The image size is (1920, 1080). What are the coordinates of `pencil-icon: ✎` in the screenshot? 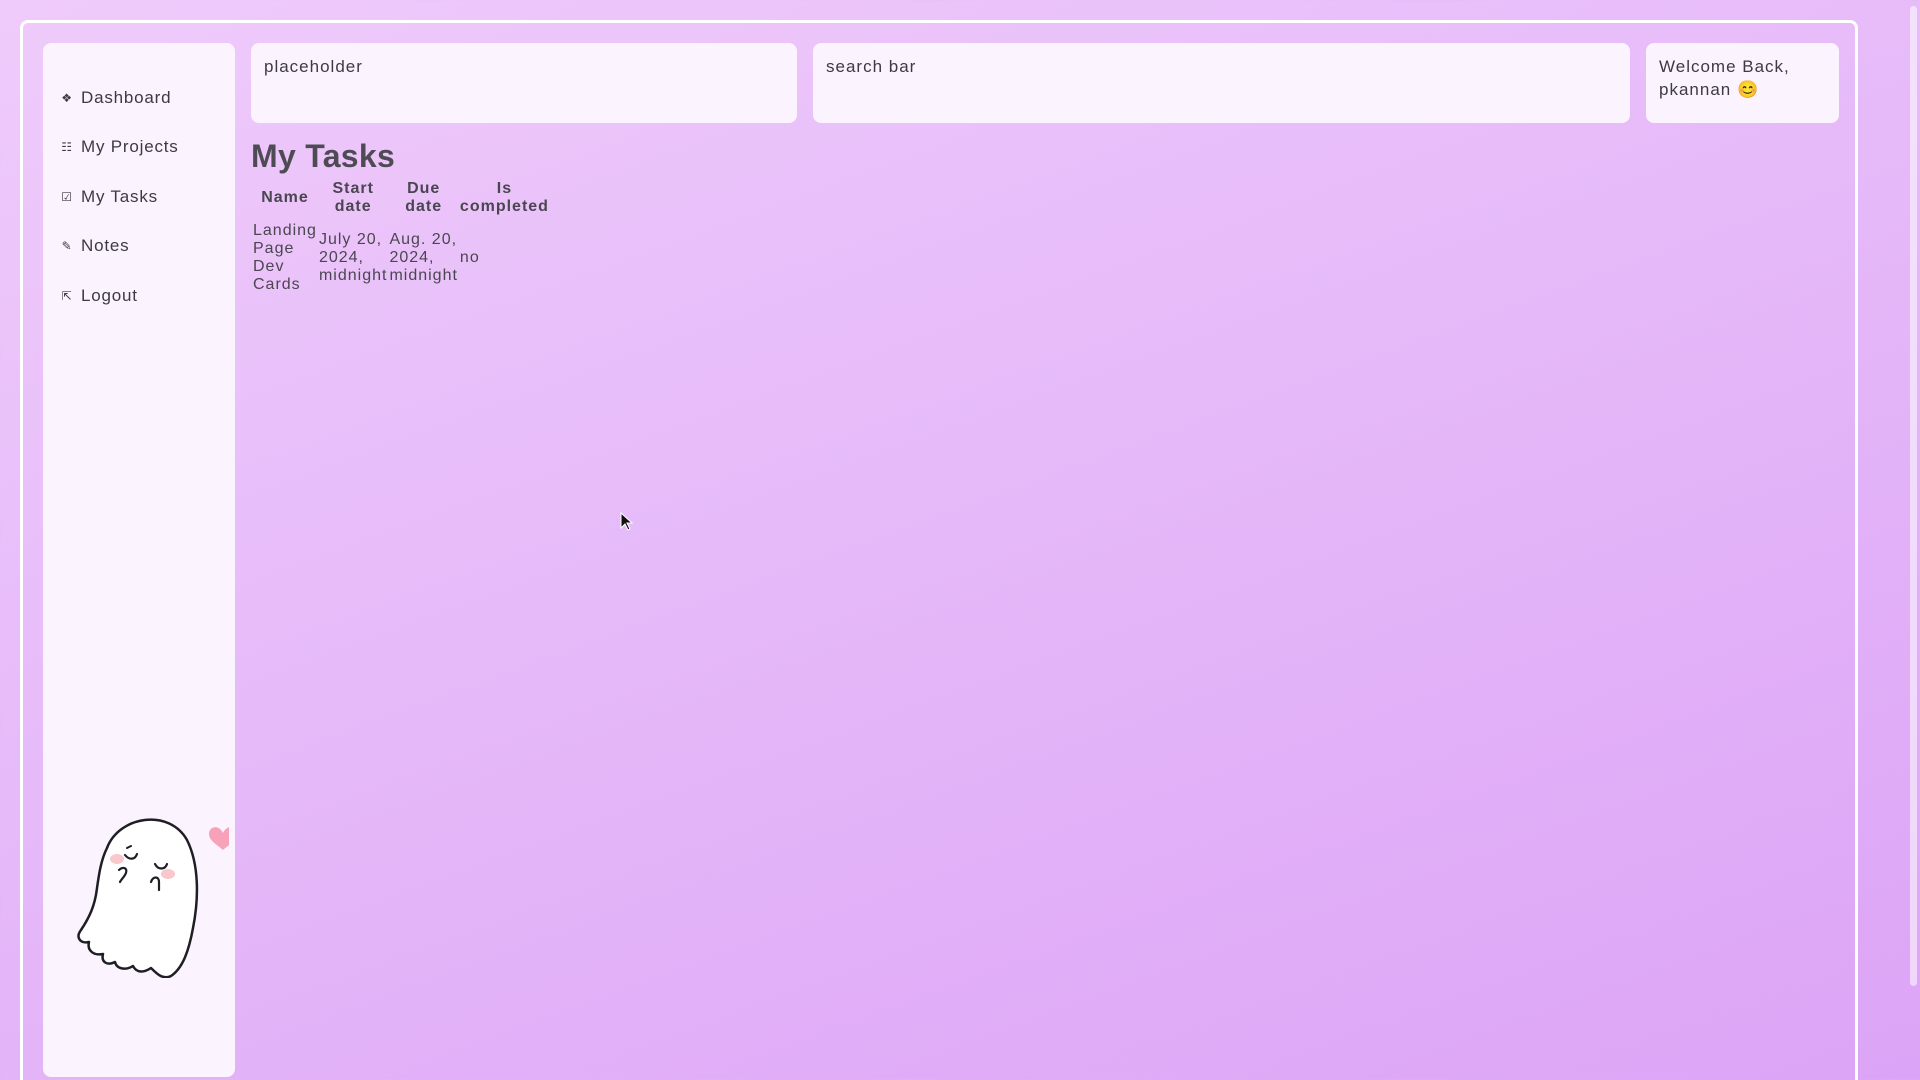 It's located at (67, 246).